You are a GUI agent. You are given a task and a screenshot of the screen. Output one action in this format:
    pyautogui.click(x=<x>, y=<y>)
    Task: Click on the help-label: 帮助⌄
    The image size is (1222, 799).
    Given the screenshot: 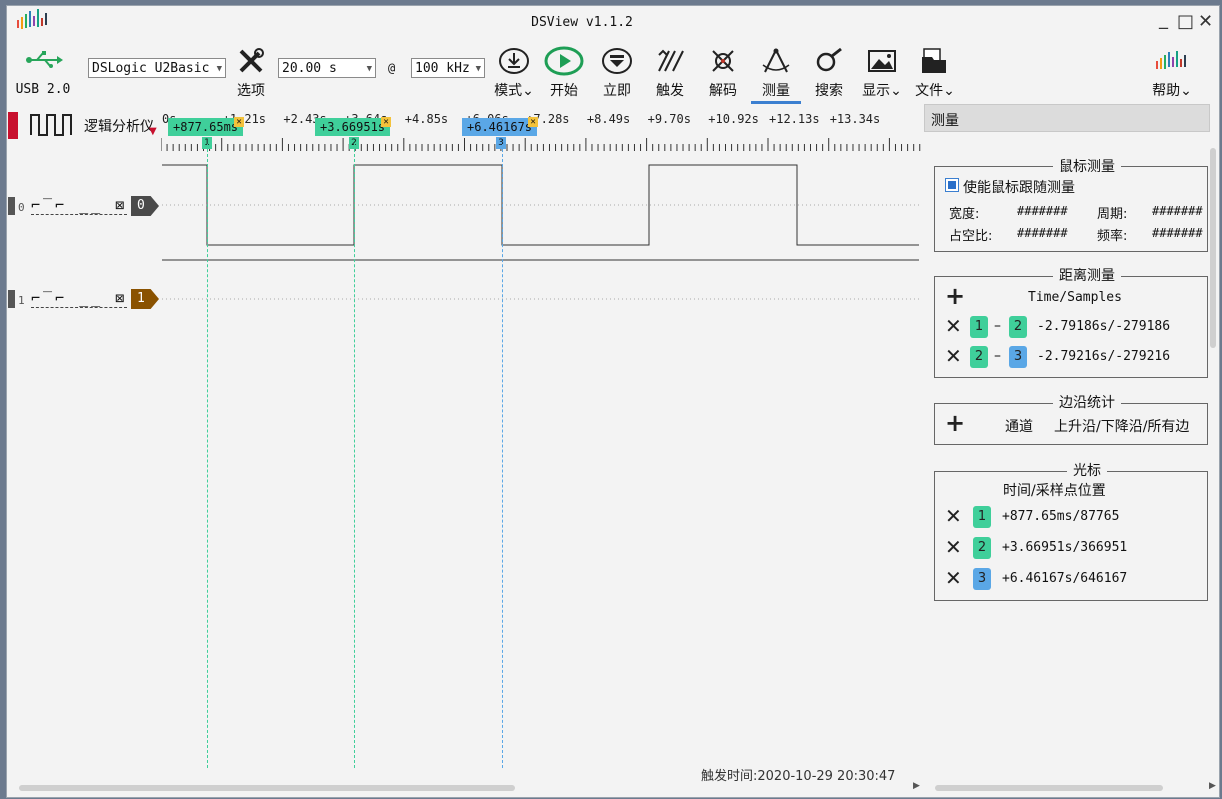 What is the action you would take?
    pyautogui.click(x=1172, y=91)
    